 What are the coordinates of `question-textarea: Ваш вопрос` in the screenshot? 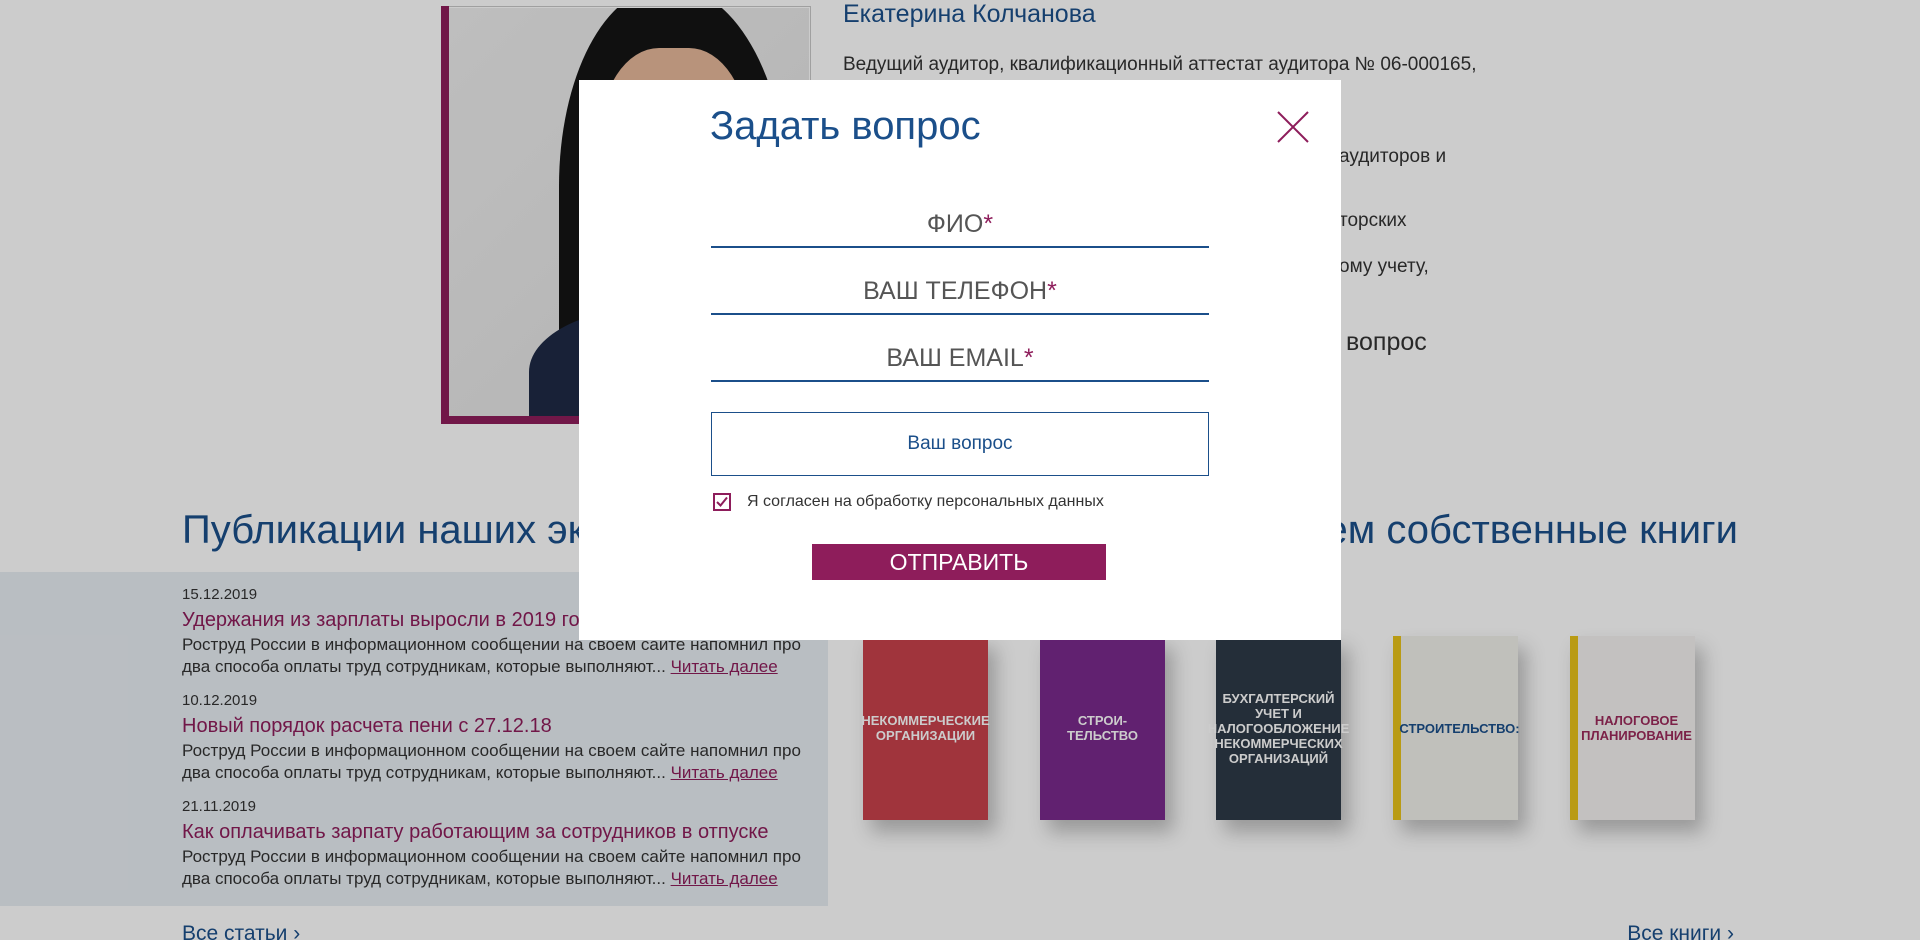 It's located at (960, 444).